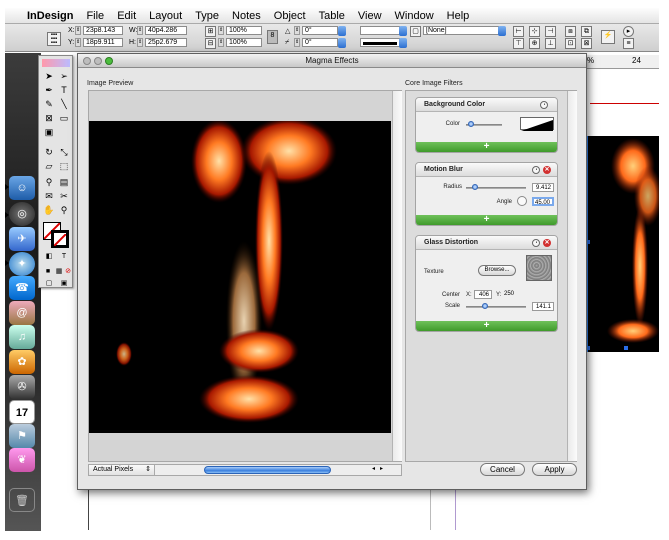 The height and width of the screenshot is (540, 669). I want to click on scale-y-field: 100%, so click(244, 42).